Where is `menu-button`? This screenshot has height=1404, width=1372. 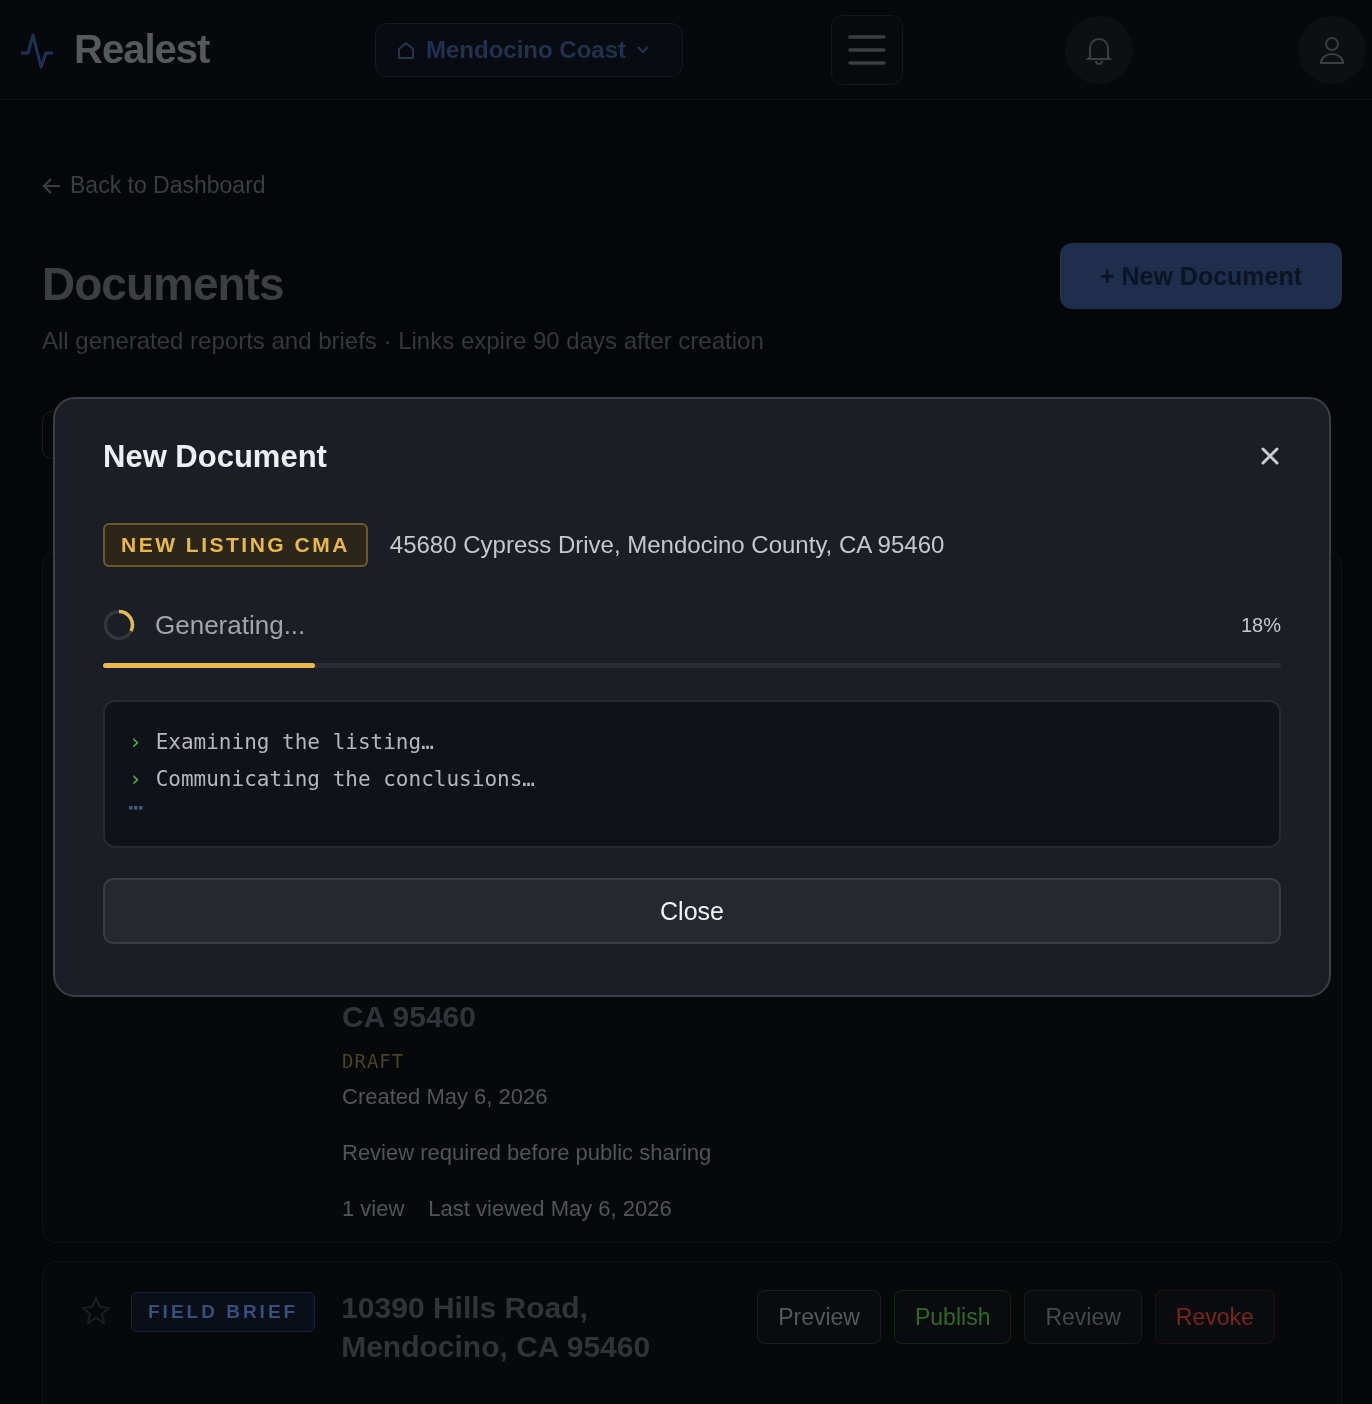
menu-button is located at coordinates (867, 49).